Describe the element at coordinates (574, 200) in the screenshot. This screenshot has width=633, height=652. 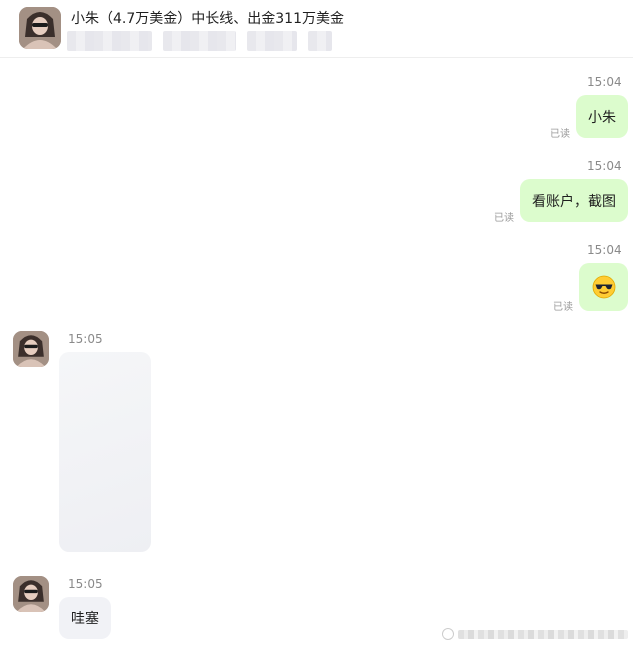
I see `message-bubble-outgoing: 看账户，截图` at that location.